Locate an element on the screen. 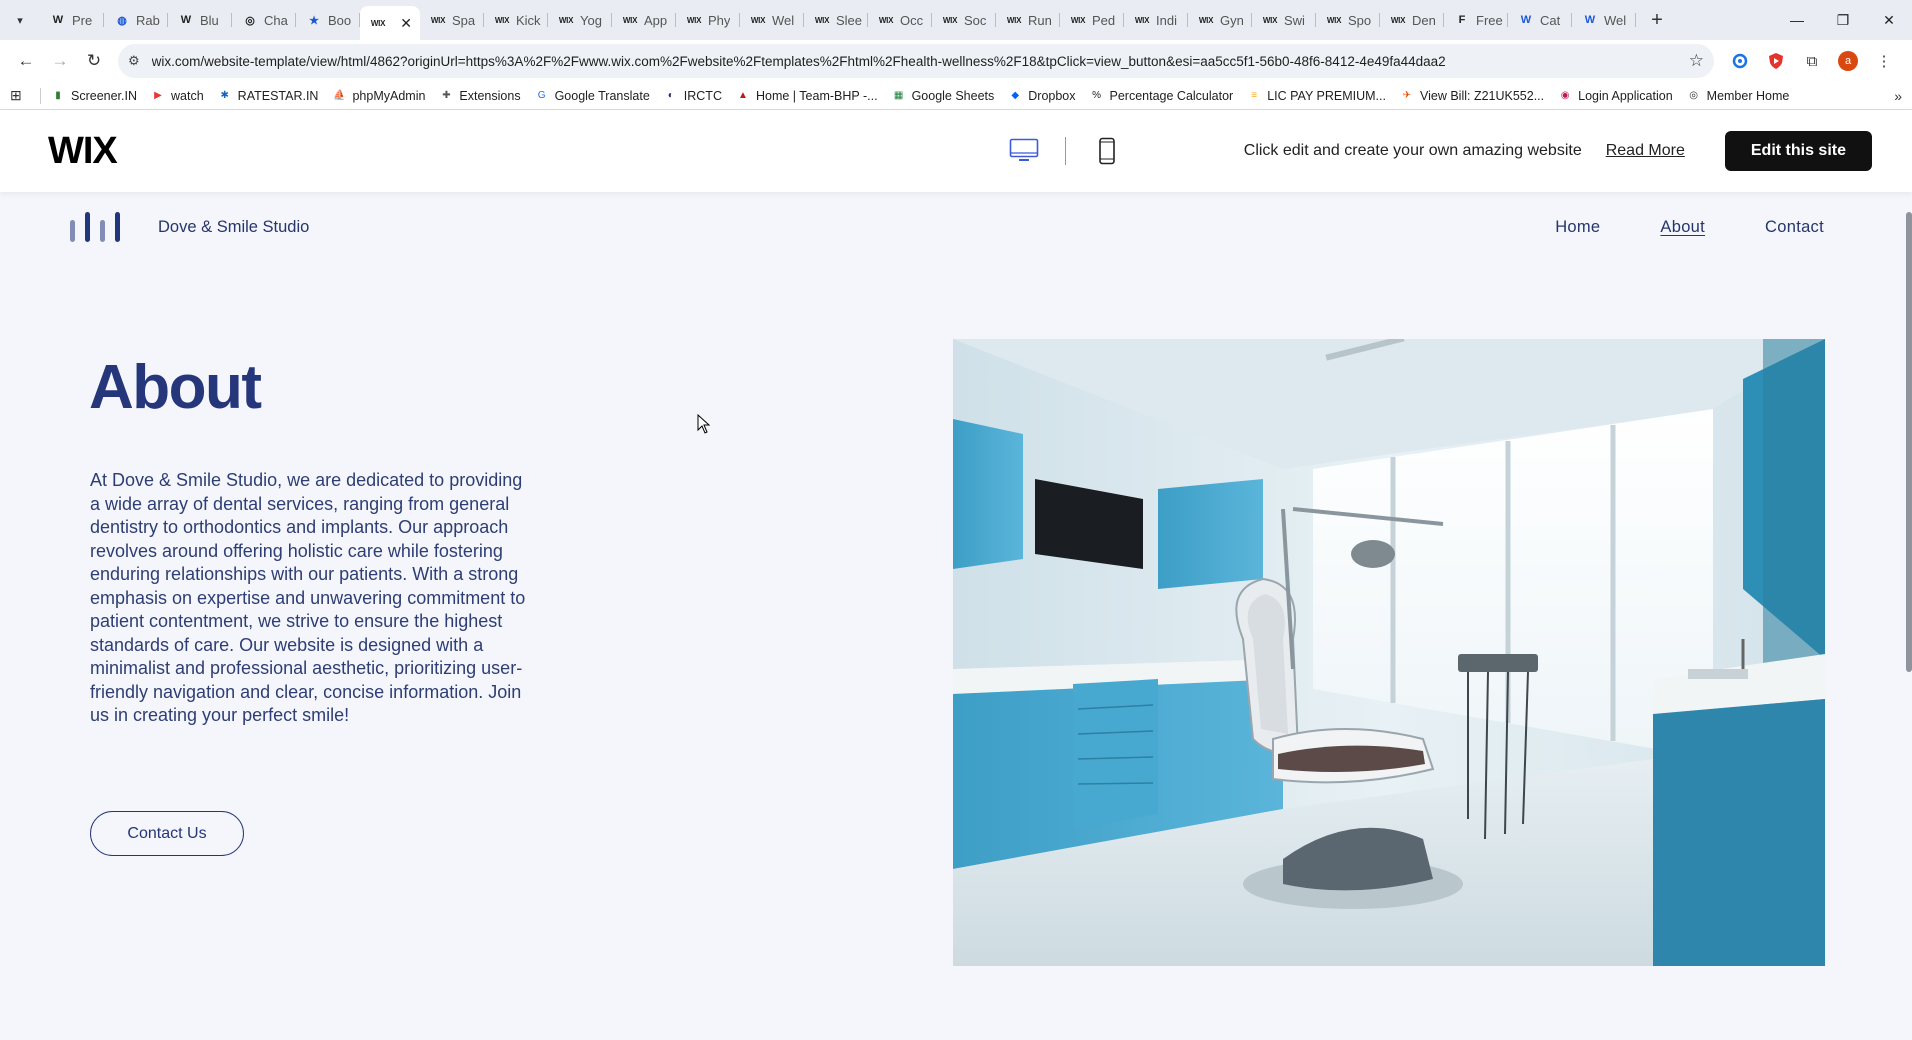  bookmark-item: ◉ Login Application is located at coordinates (1615, 96).